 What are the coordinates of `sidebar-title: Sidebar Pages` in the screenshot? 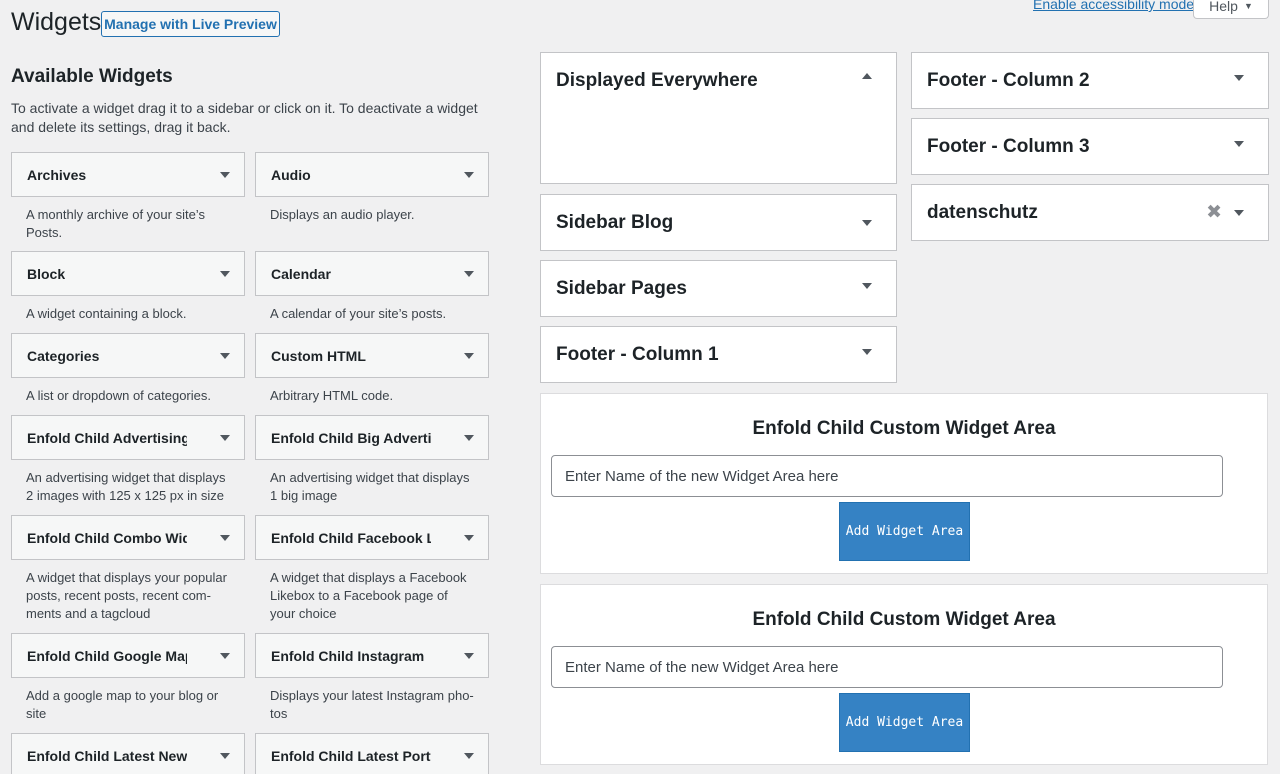 It's located at (621, 288).